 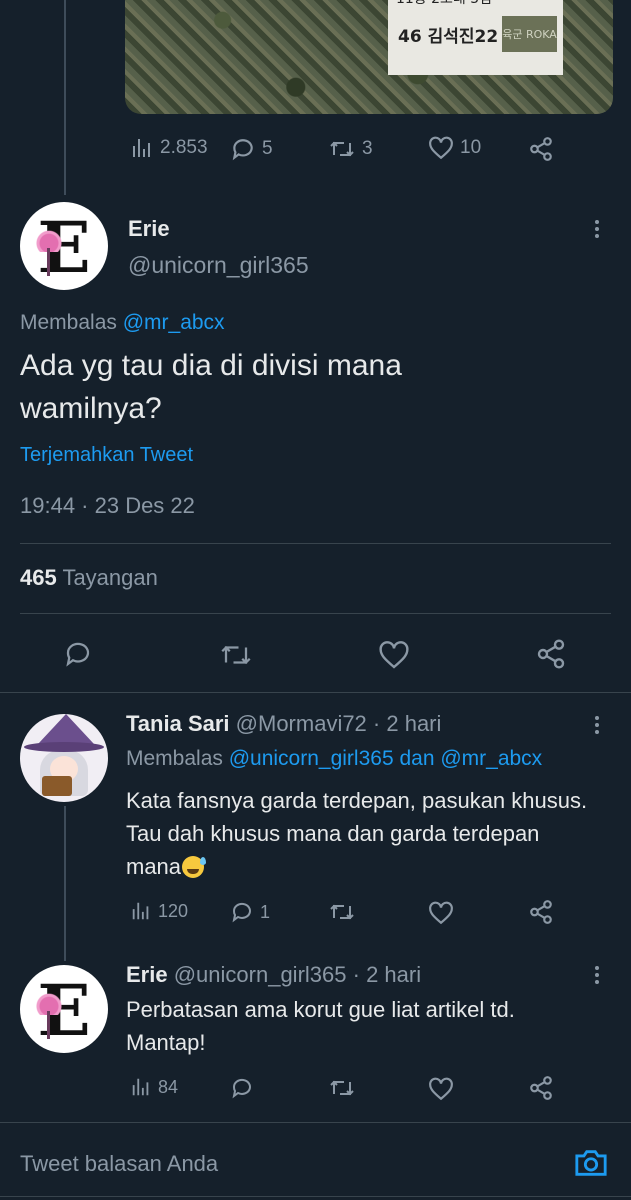 I want to click on camera-icon, so click(x=591, y=1163).